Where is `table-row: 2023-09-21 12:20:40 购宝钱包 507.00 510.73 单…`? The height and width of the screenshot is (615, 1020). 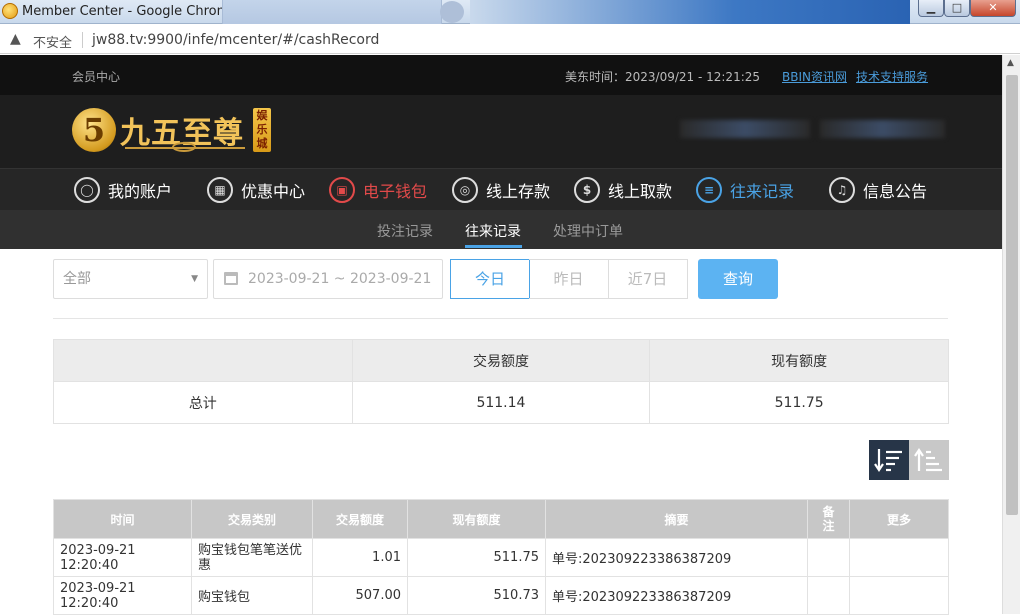 table-row: 2023-09-21 12:20:40 购宝钱包 507.00 510.73 单… is located at coordinates (501, 595).